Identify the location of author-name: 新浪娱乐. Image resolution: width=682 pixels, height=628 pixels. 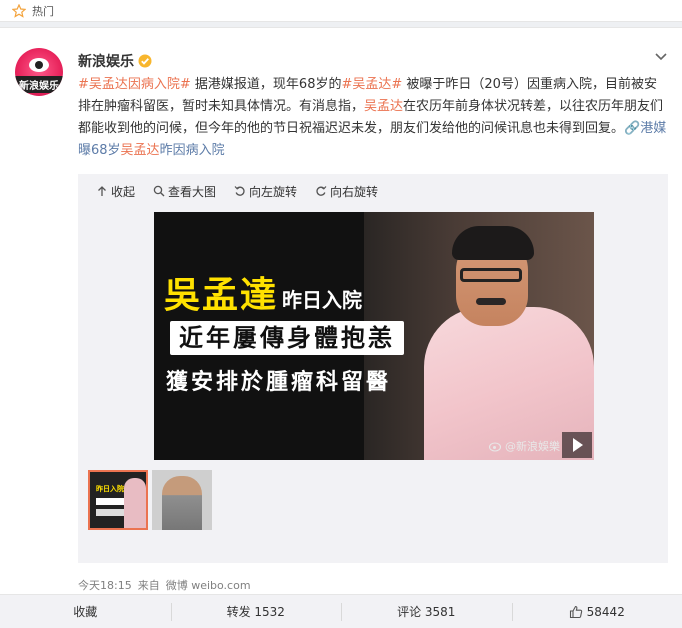
(106, 61).